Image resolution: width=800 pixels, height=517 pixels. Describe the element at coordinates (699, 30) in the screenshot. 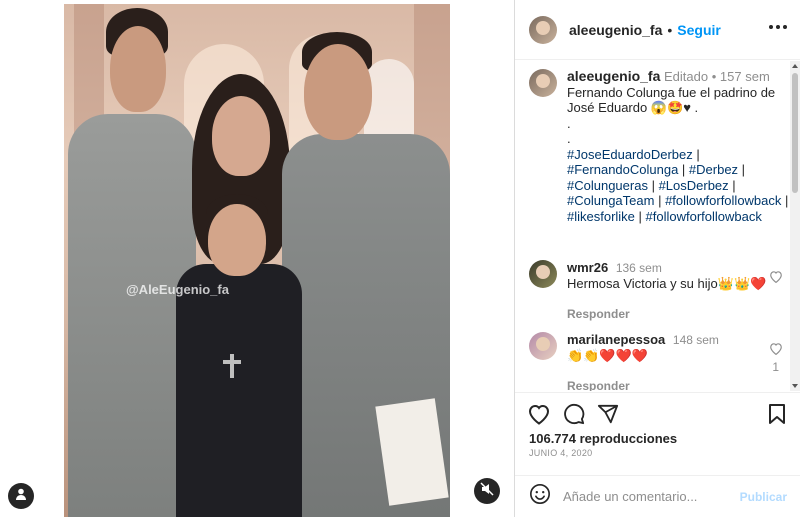

I see `follow-button: Seguir` at that location.